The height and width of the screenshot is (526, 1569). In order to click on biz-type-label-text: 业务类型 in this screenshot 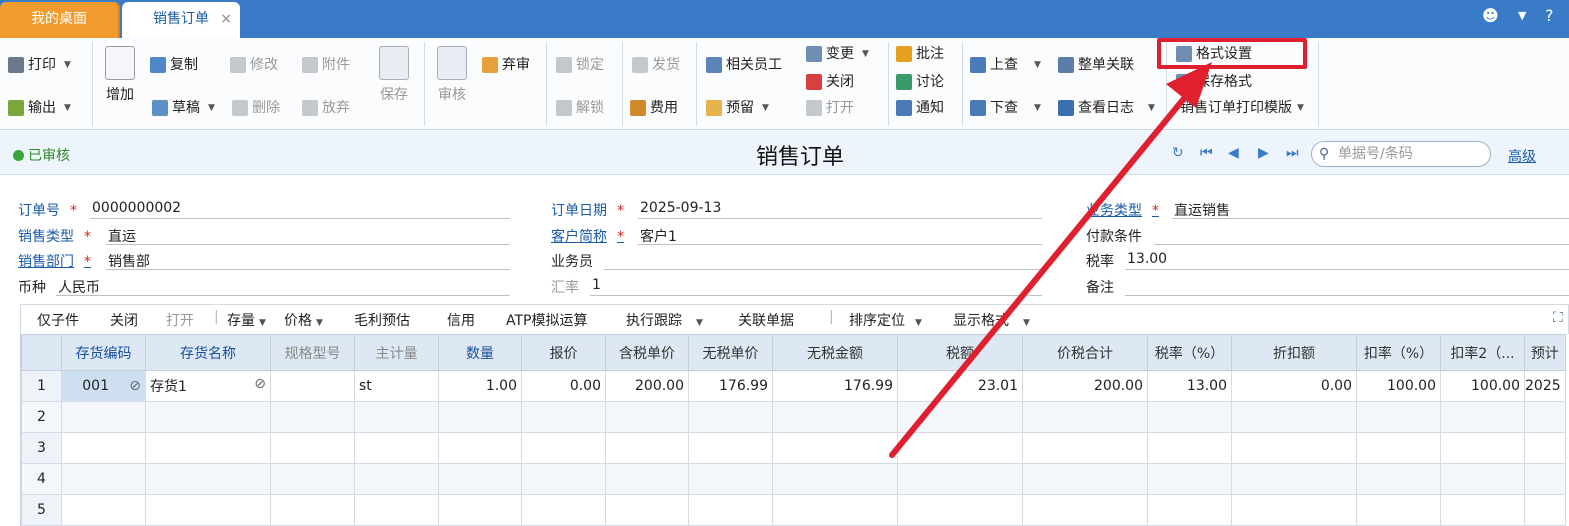, I will do `click(1114, 211)`.